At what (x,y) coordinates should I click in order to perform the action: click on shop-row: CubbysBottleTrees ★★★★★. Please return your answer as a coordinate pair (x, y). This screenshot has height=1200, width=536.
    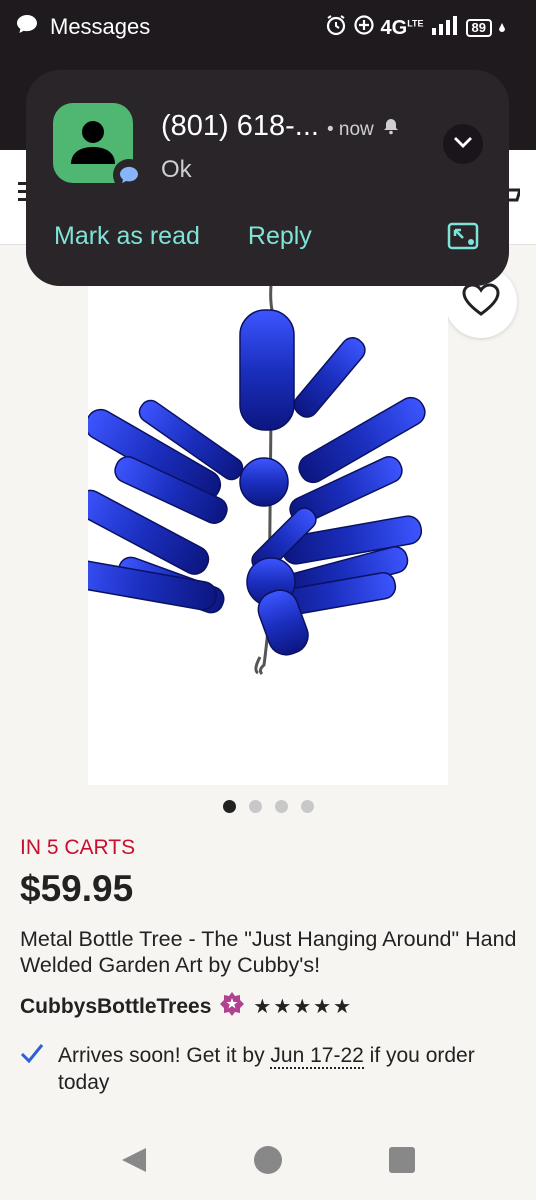
    Looking at the image, I should click on (186, 1006).